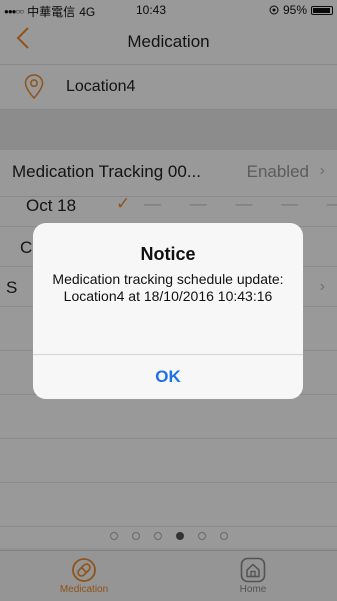  What do you see at coordinates (168, 254) in the screenshot?
I see `alert-title: Notice` at bounding box center [168, 254].